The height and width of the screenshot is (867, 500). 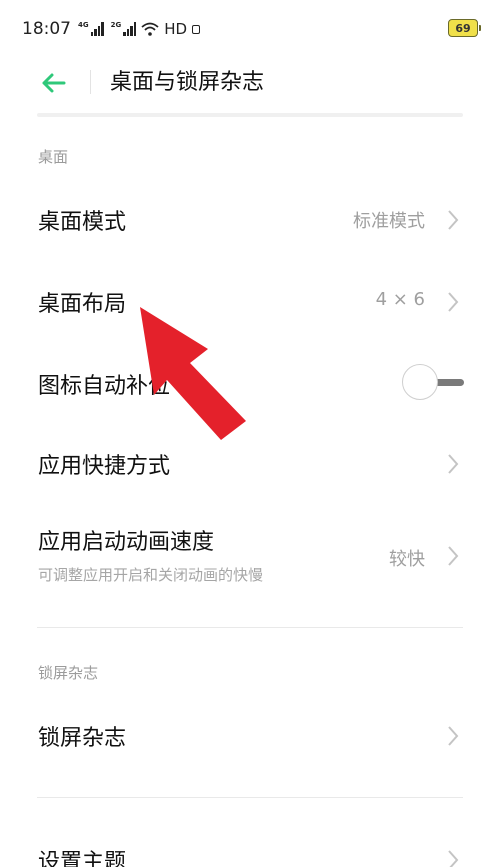 What do you see at coordinates (250, 464) in the screenshot?
I see `setting-row-app-shortcuts: 应用快捷方式` at bounding box center [250, 464].